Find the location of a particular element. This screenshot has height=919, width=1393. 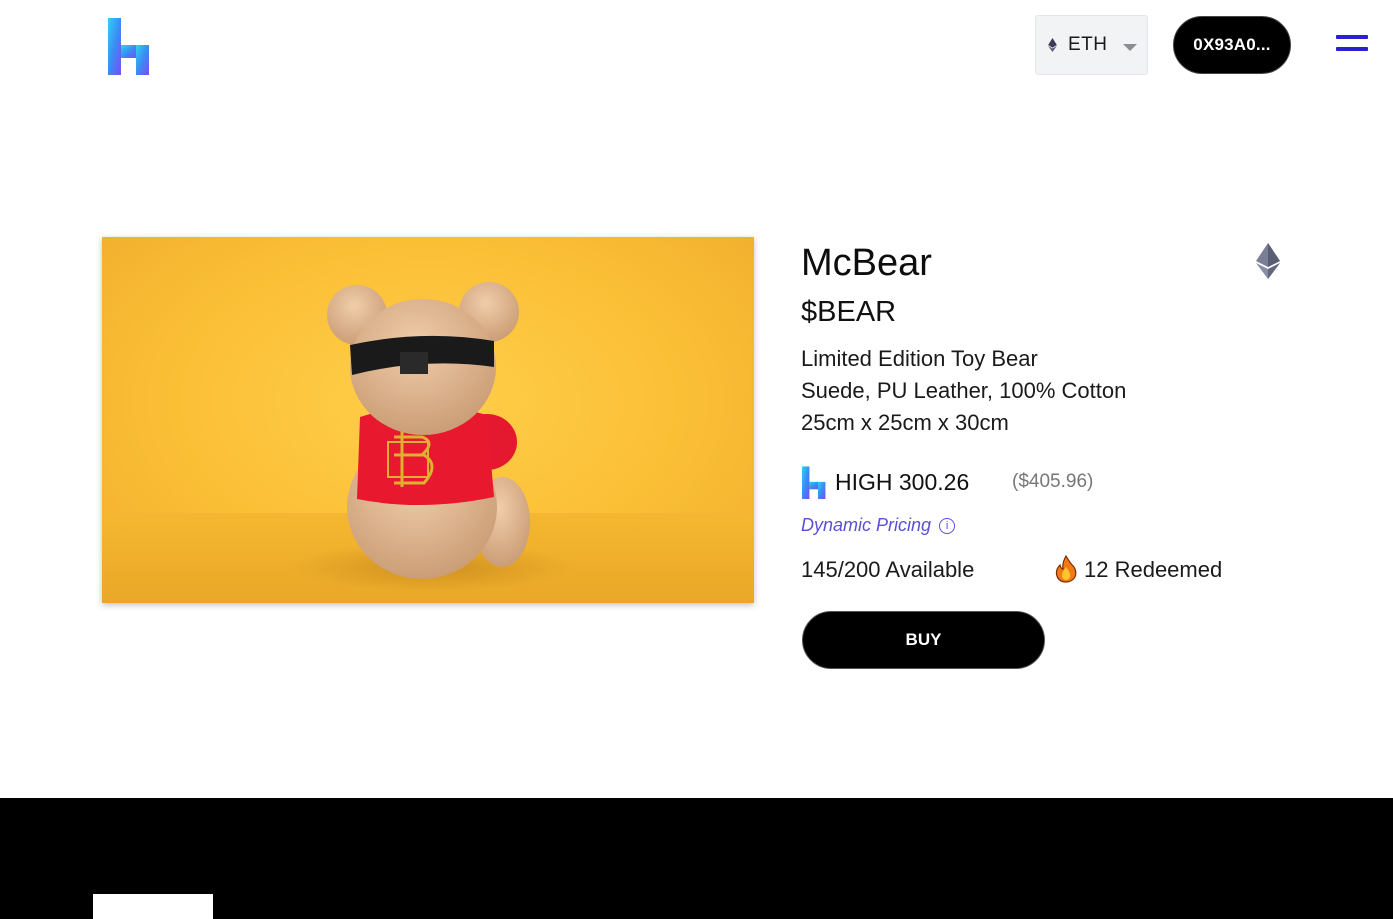

high-token-icon is located at coordinates (814, 482).